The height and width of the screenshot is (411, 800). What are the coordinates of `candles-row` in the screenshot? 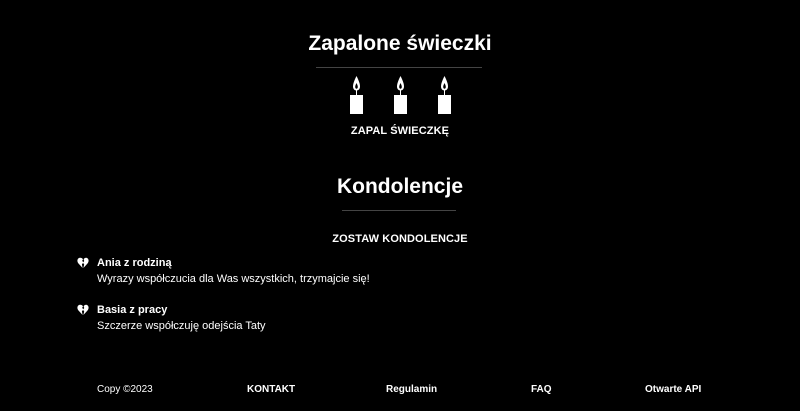 It's located at (400, 95).